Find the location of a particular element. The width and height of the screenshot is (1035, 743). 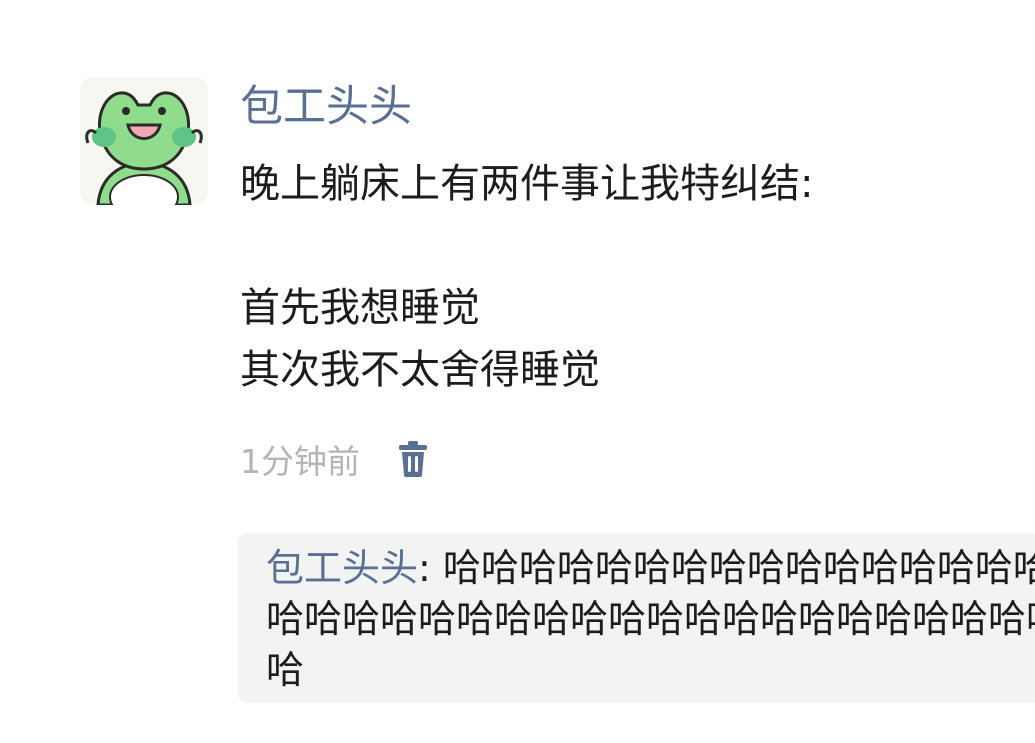

frog-avatar-icon is located at coordinates (144, 141).